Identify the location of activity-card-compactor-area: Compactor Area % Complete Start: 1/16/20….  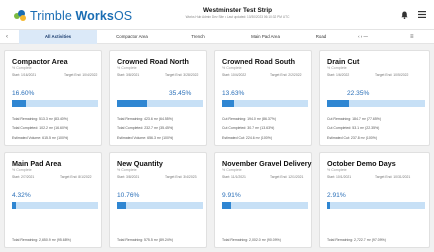
(53, 98).